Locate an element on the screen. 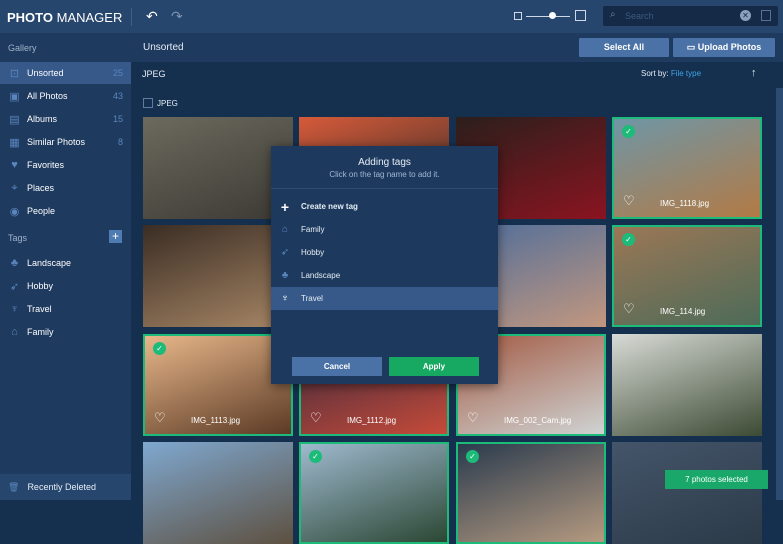 This screenshot has height=544, width=783. upload-photos-button: ▭ Upload Photos is located at coordinates (724, 47).